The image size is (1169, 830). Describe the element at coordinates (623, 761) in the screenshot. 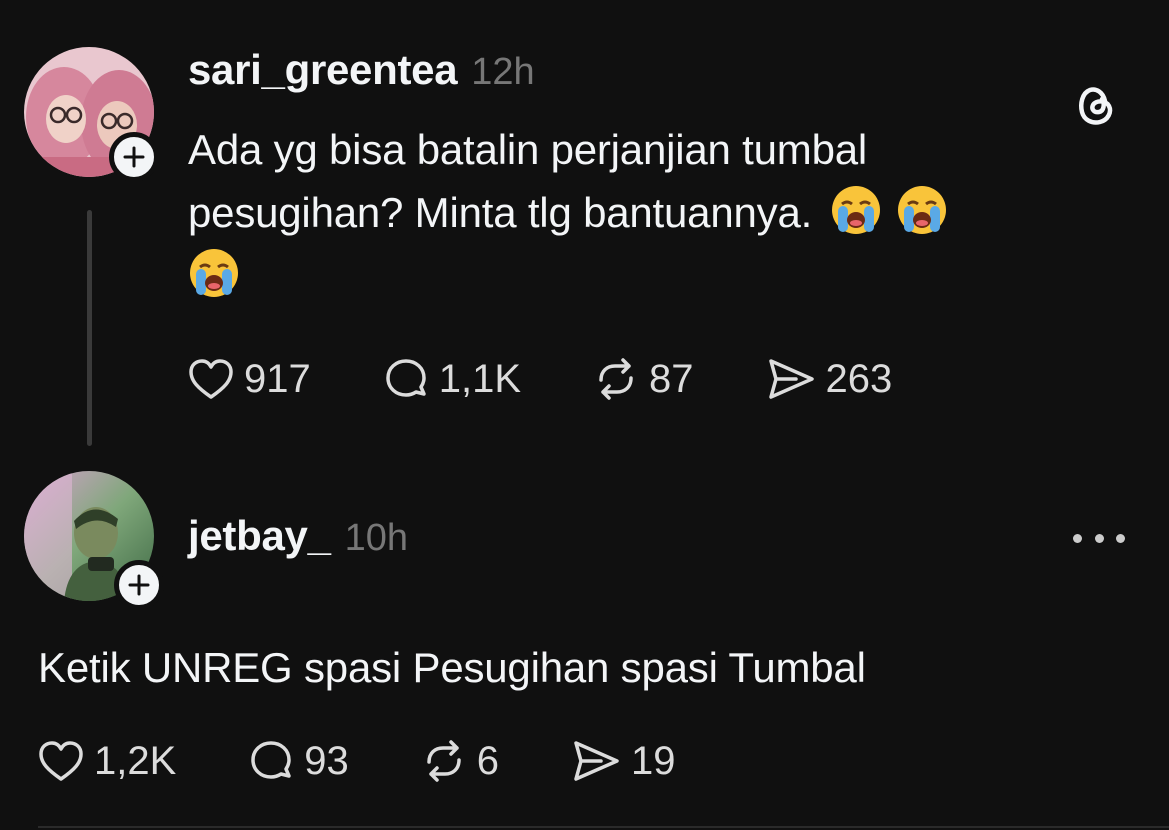

I see `share-button: 19` at that location.